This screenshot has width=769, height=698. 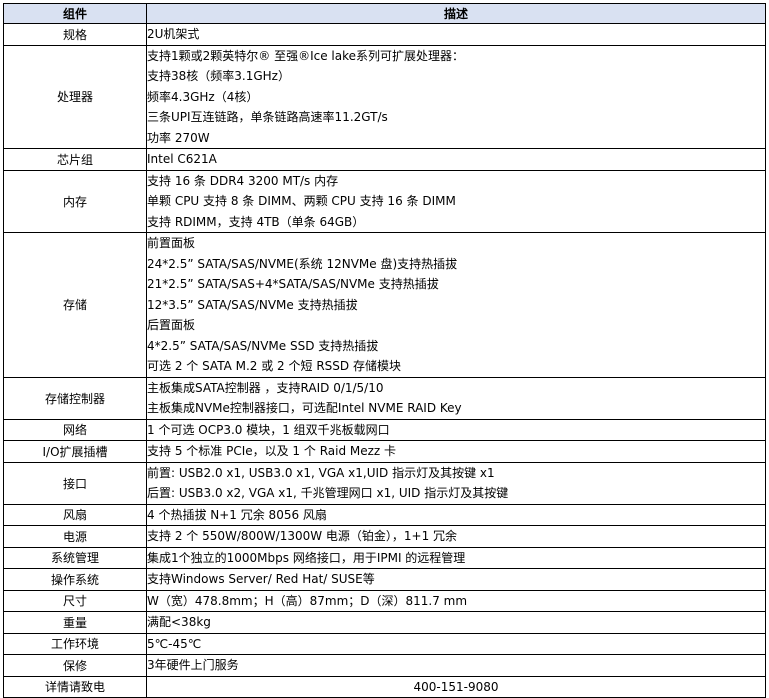 I want to click on component-cell: 尺寸, so click(x=75, y=600).